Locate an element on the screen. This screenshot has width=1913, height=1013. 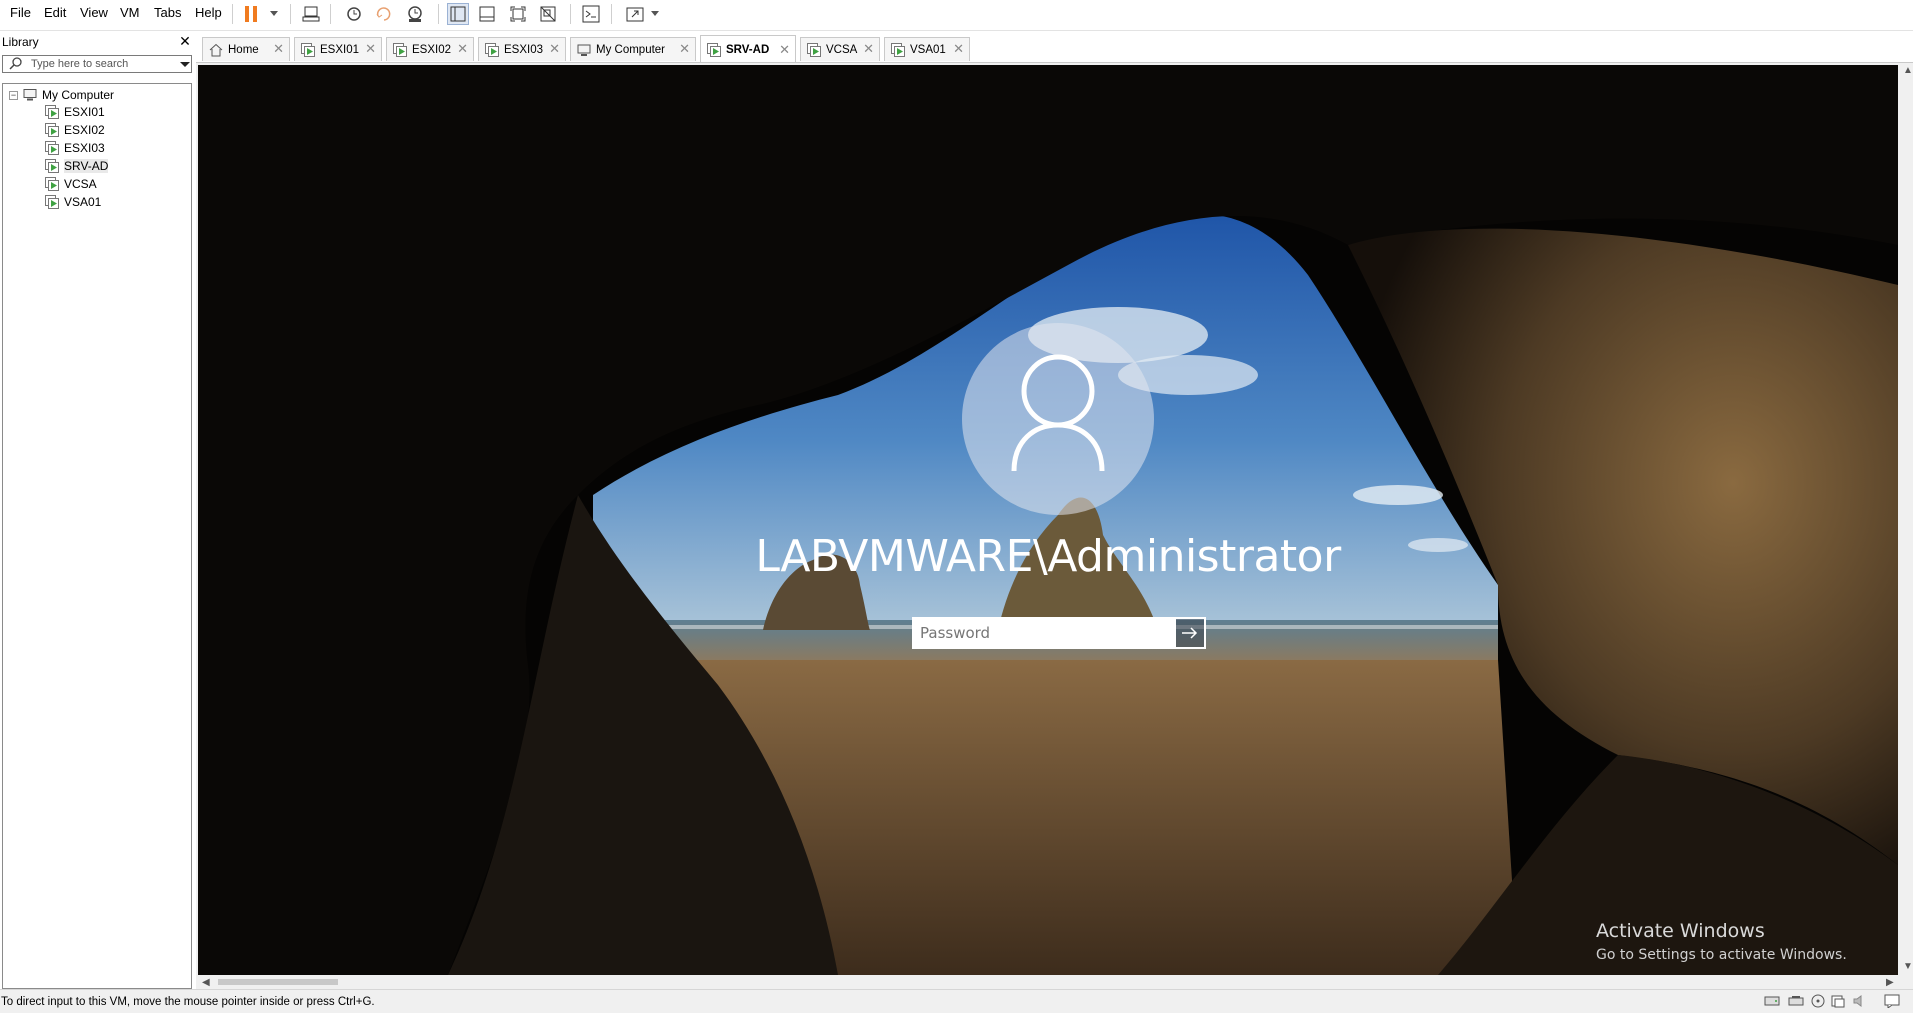
console-view-icon is located at coordinates (591, 14).